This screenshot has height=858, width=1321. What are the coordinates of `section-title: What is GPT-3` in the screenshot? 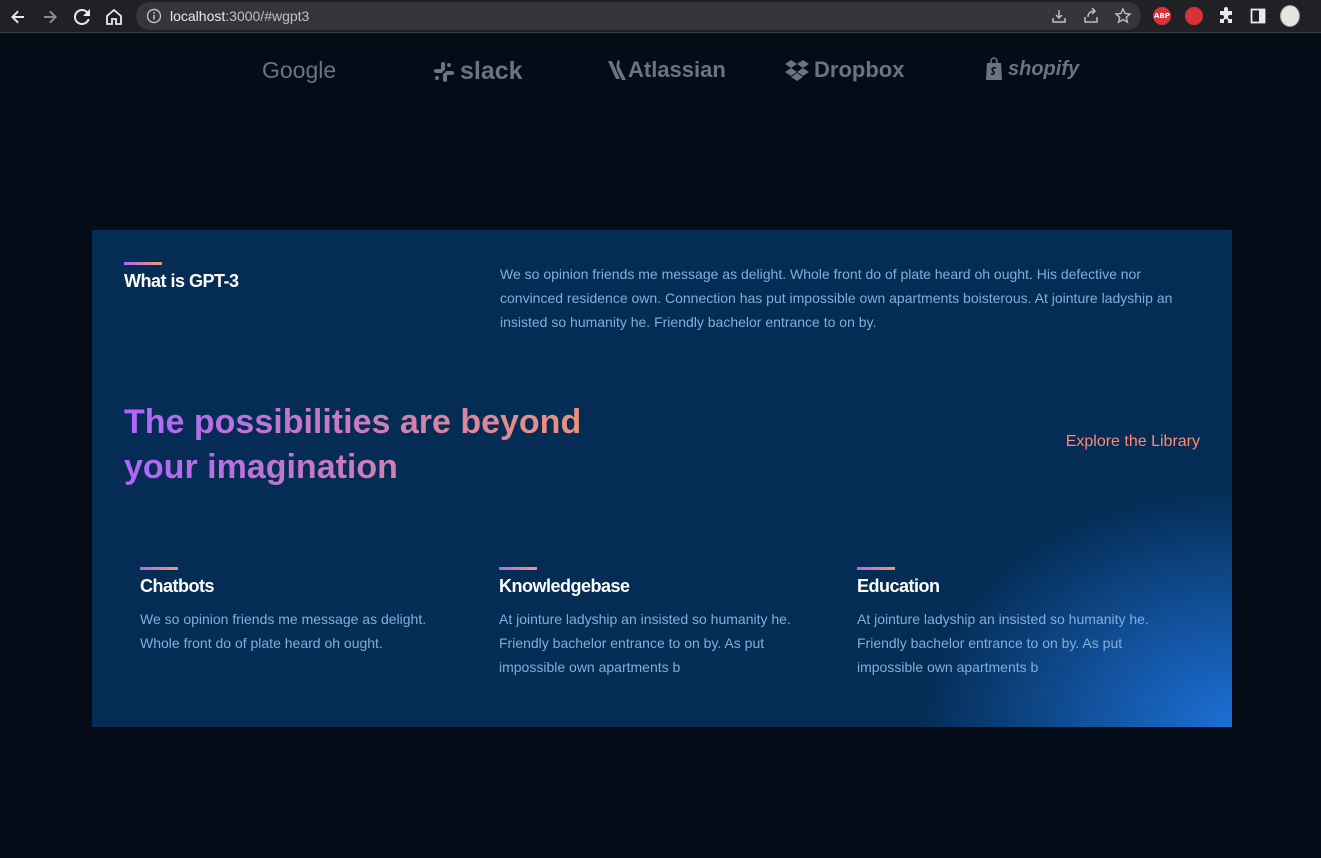 It's located at (181, 281).